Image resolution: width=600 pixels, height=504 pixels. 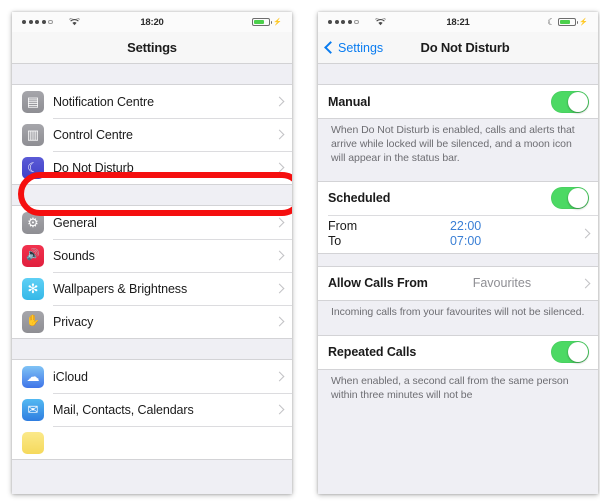 I want to click on sounds-speaker-icon: 🔊, so click(x=33, y=255).